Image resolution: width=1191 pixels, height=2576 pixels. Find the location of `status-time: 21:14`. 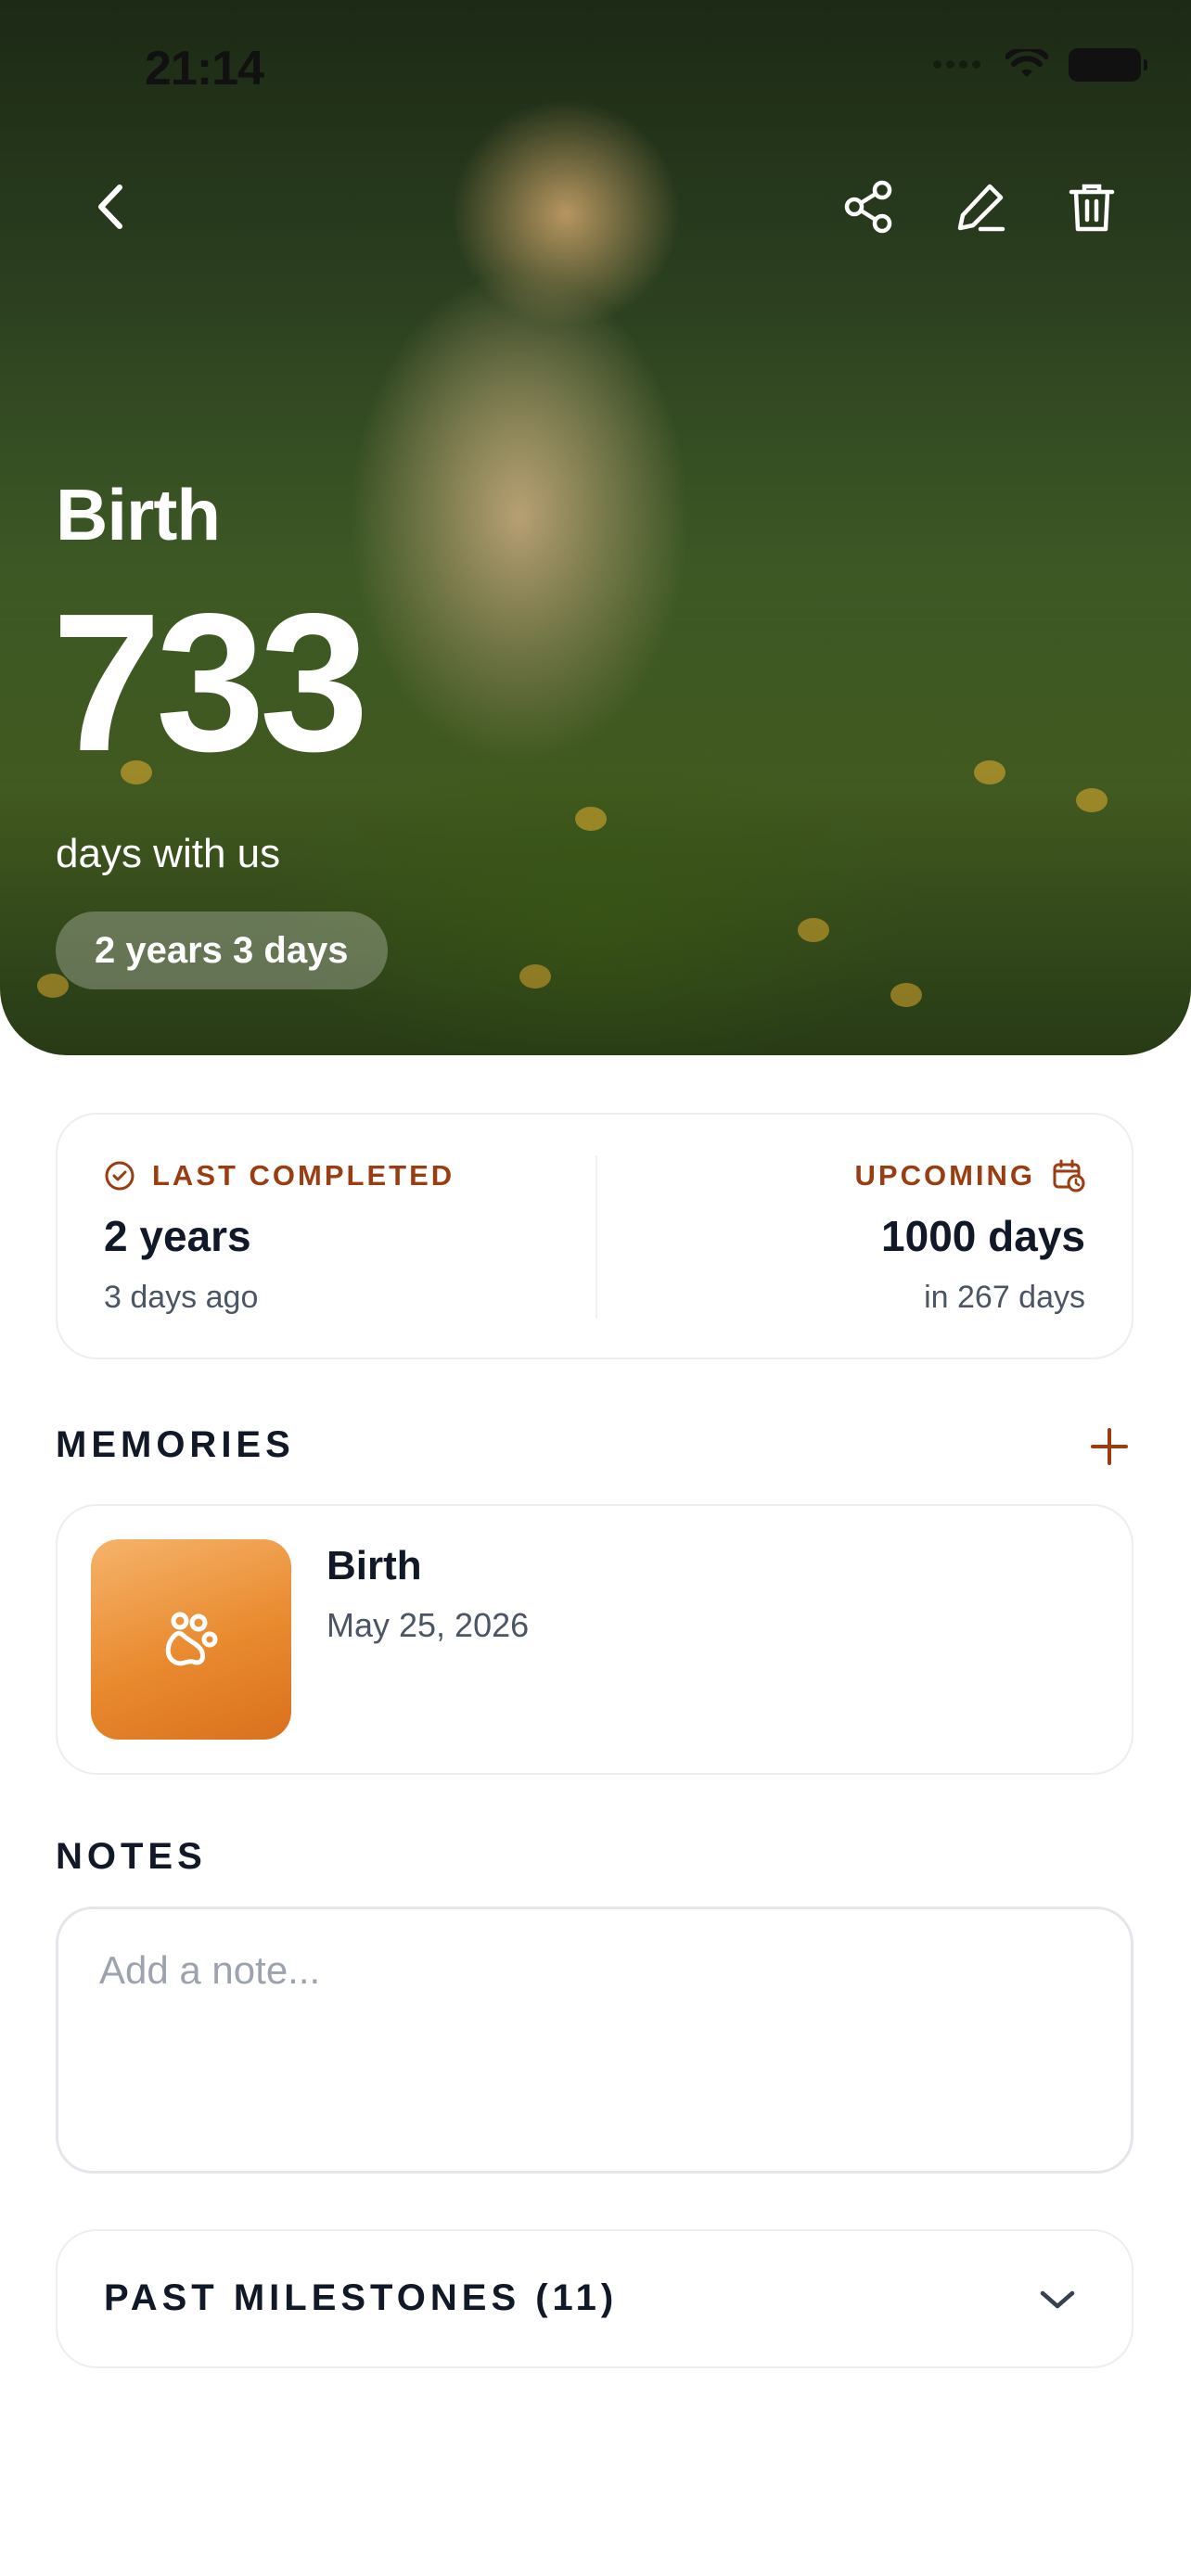

status-time: 21:14 is located at coordinates (204, 69).